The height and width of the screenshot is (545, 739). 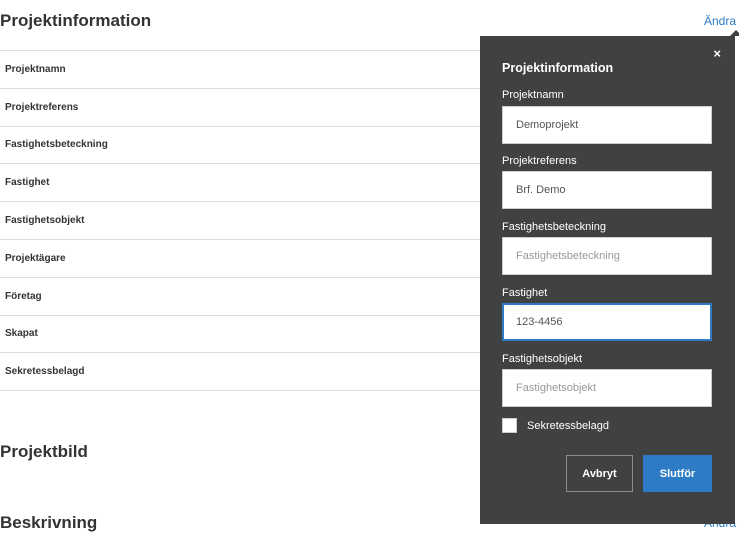 I want to click on info-row-skapat: Skapat, so click(x=241, y=335).